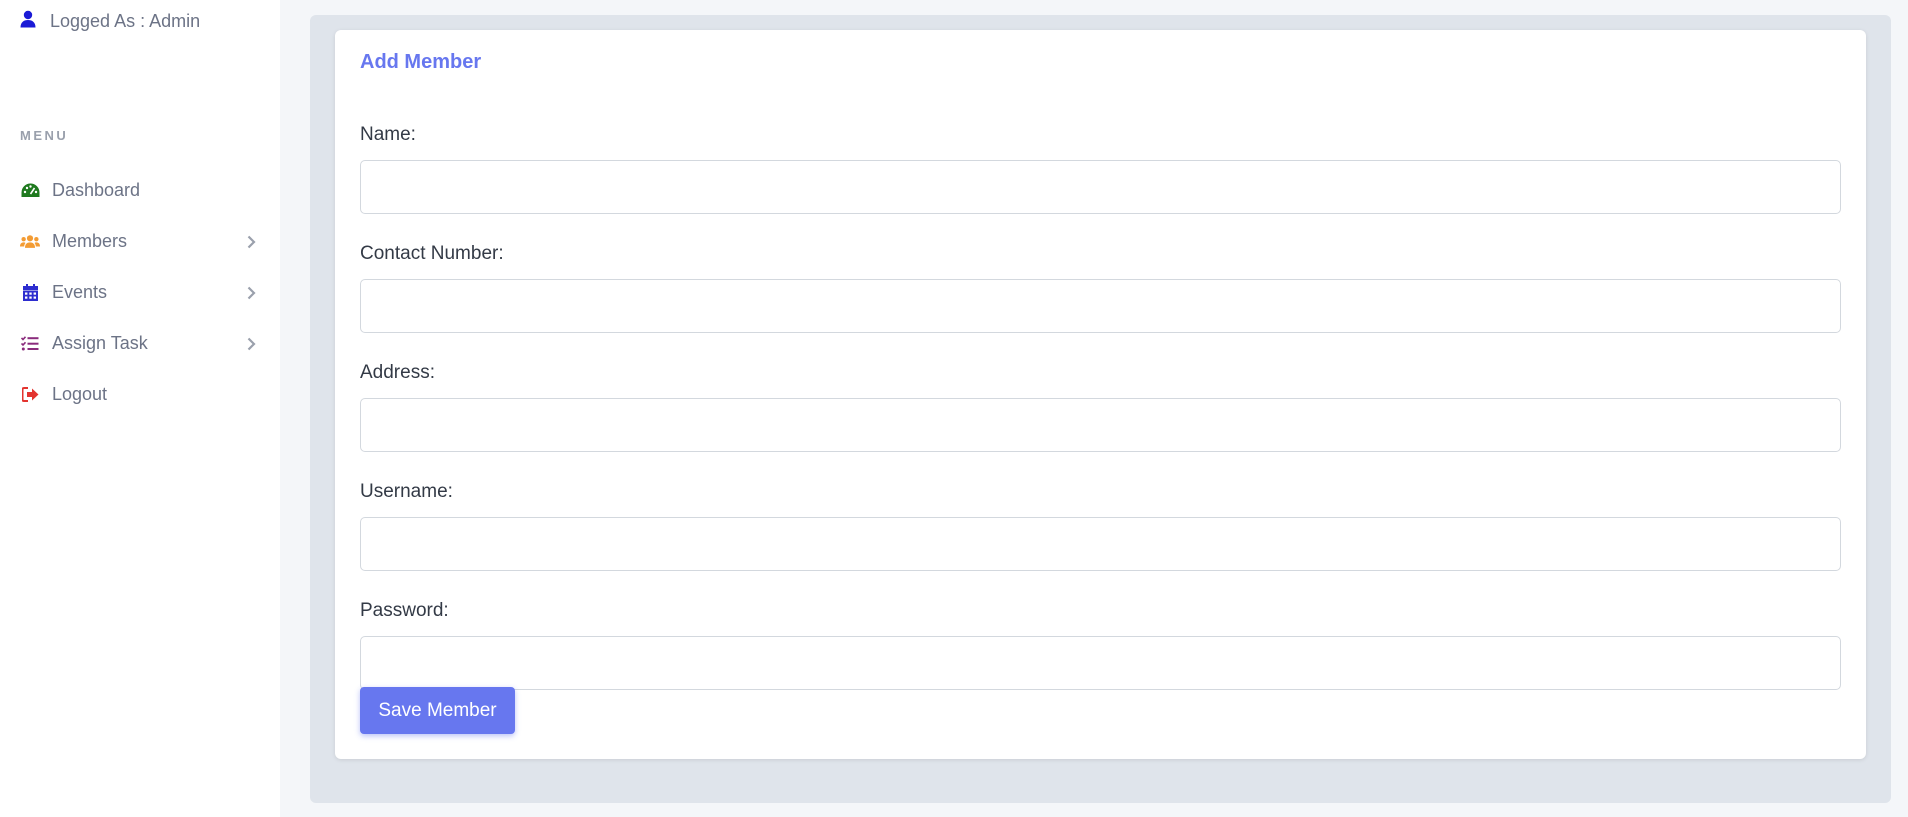 This screenshot has height=817, width=1908. I want to click on name-field-group: Name:, so click(1100, 166).